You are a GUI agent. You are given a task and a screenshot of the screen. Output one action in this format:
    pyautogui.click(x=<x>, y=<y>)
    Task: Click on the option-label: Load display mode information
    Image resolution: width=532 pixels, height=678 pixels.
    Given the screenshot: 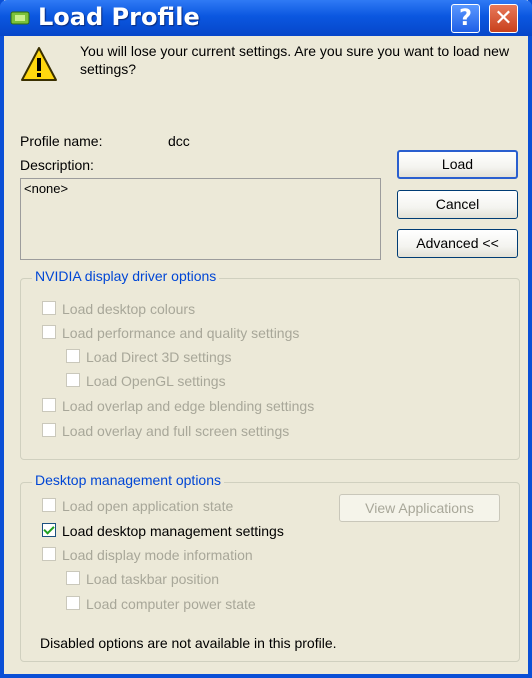 What is the action you would take?
    pyautogui.click(x=157, y=555)
    